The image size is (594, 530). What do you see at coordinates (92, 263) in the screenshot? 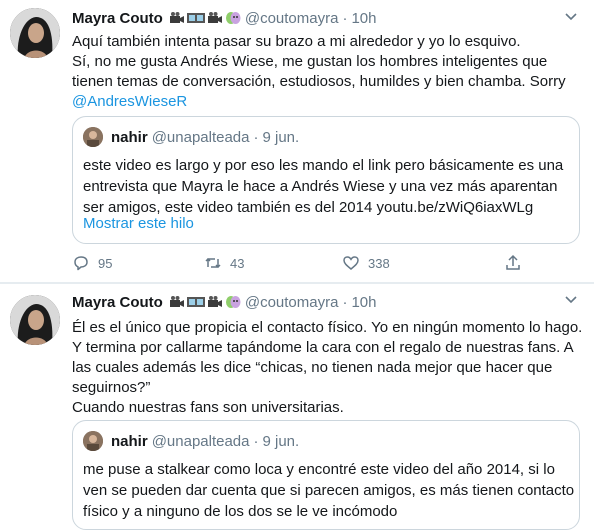
I see `reply-button: 95` at bounding box center [92, 263].